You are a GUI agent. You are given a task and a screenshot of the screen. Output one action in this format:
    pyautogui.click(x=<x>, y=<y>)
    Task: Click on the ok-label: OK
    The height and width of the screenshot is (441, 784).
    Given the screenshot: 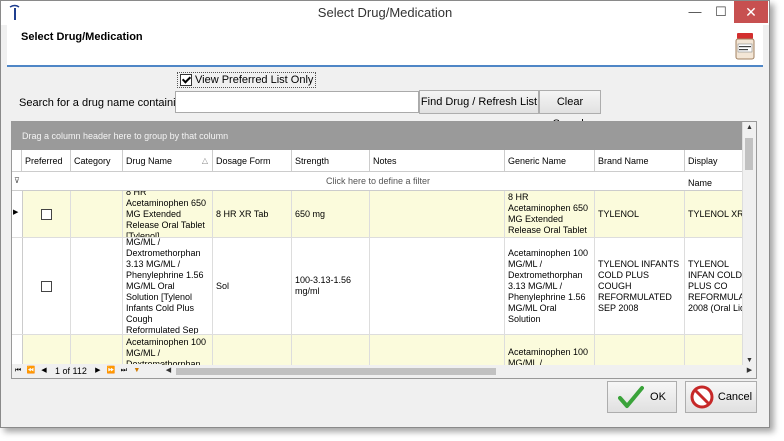 What is the action you would take?
    pyautogui.click(x=658, y=397)
    